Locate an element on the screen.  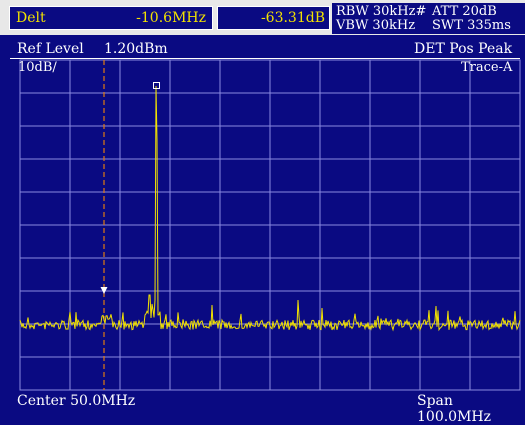
trace-label: Trace-A is located at coordinates (487, 67).